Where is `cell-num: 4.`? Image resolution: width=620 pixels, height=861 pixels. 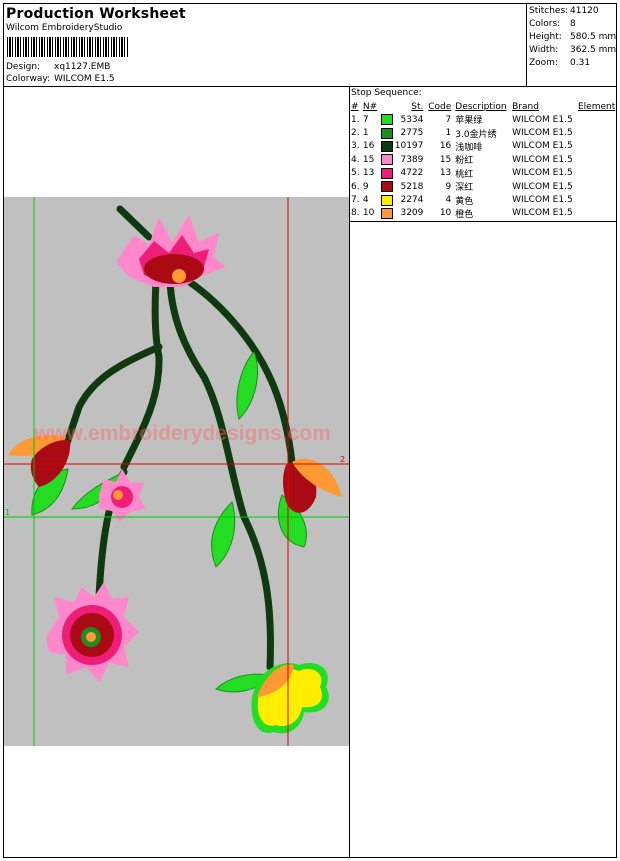
cell-num: 4. is located at coordinates (355, 159).